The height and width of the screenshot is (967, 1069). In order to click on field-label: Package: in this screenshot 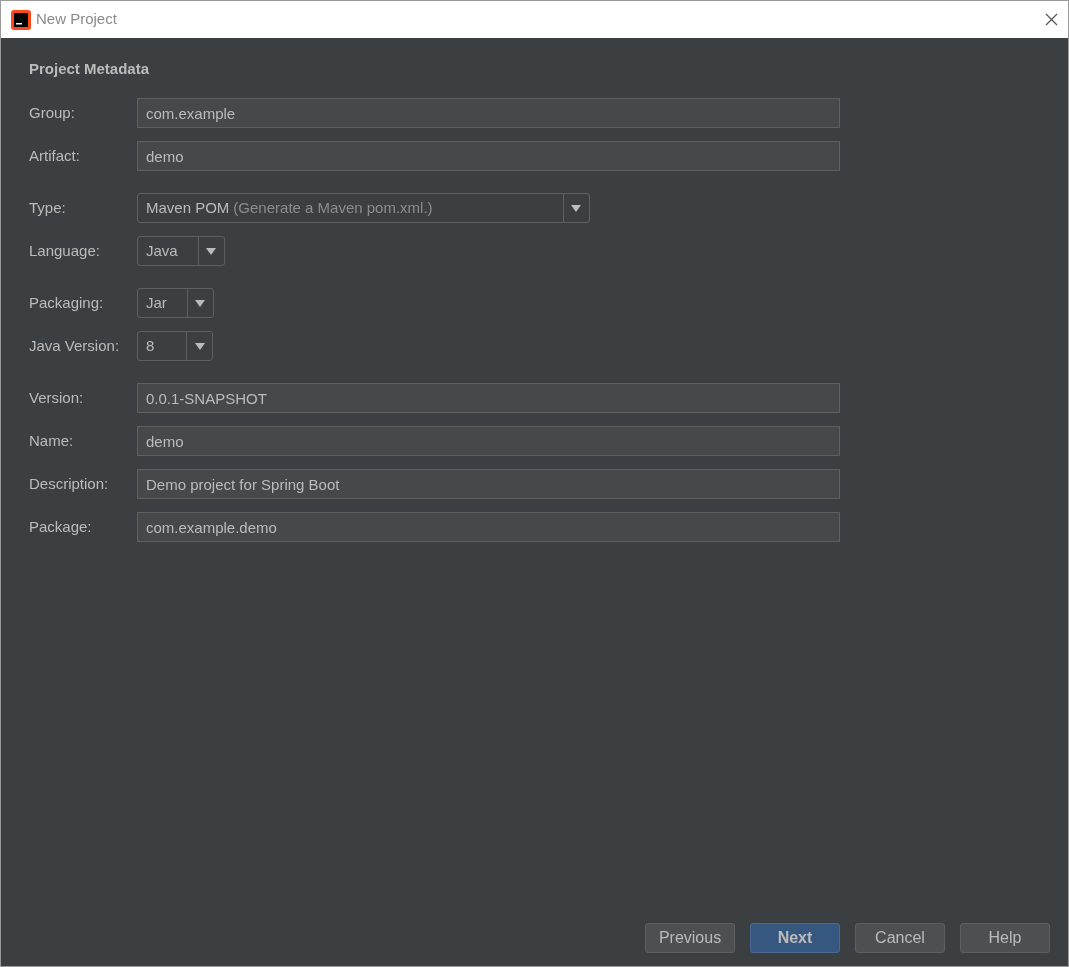, I will do `click(61, 526)`.